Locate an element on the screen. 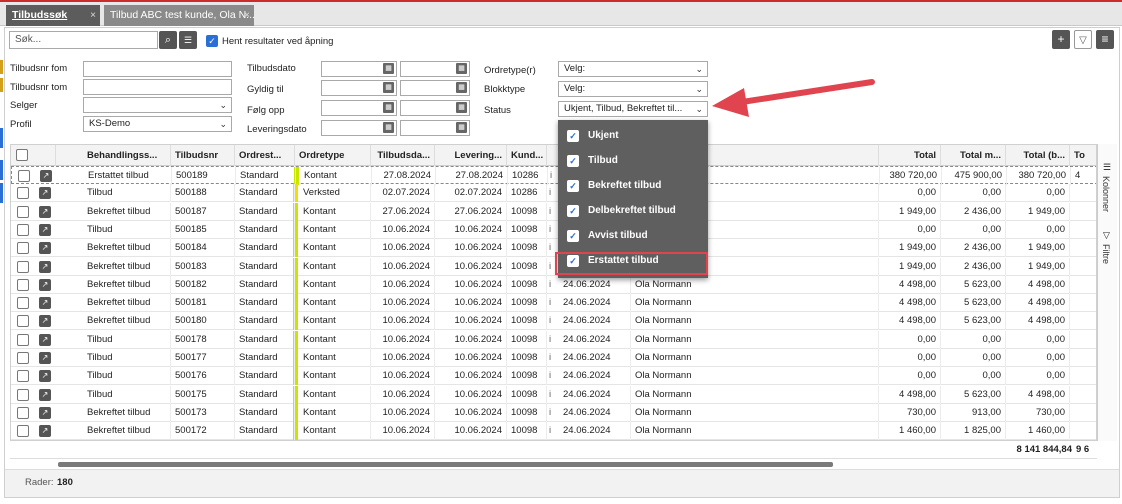 Image resolution: width=1122 pixels, height=504 pixels. gyldig-til-to-input: ▦ is located at coordinates (435, 88).